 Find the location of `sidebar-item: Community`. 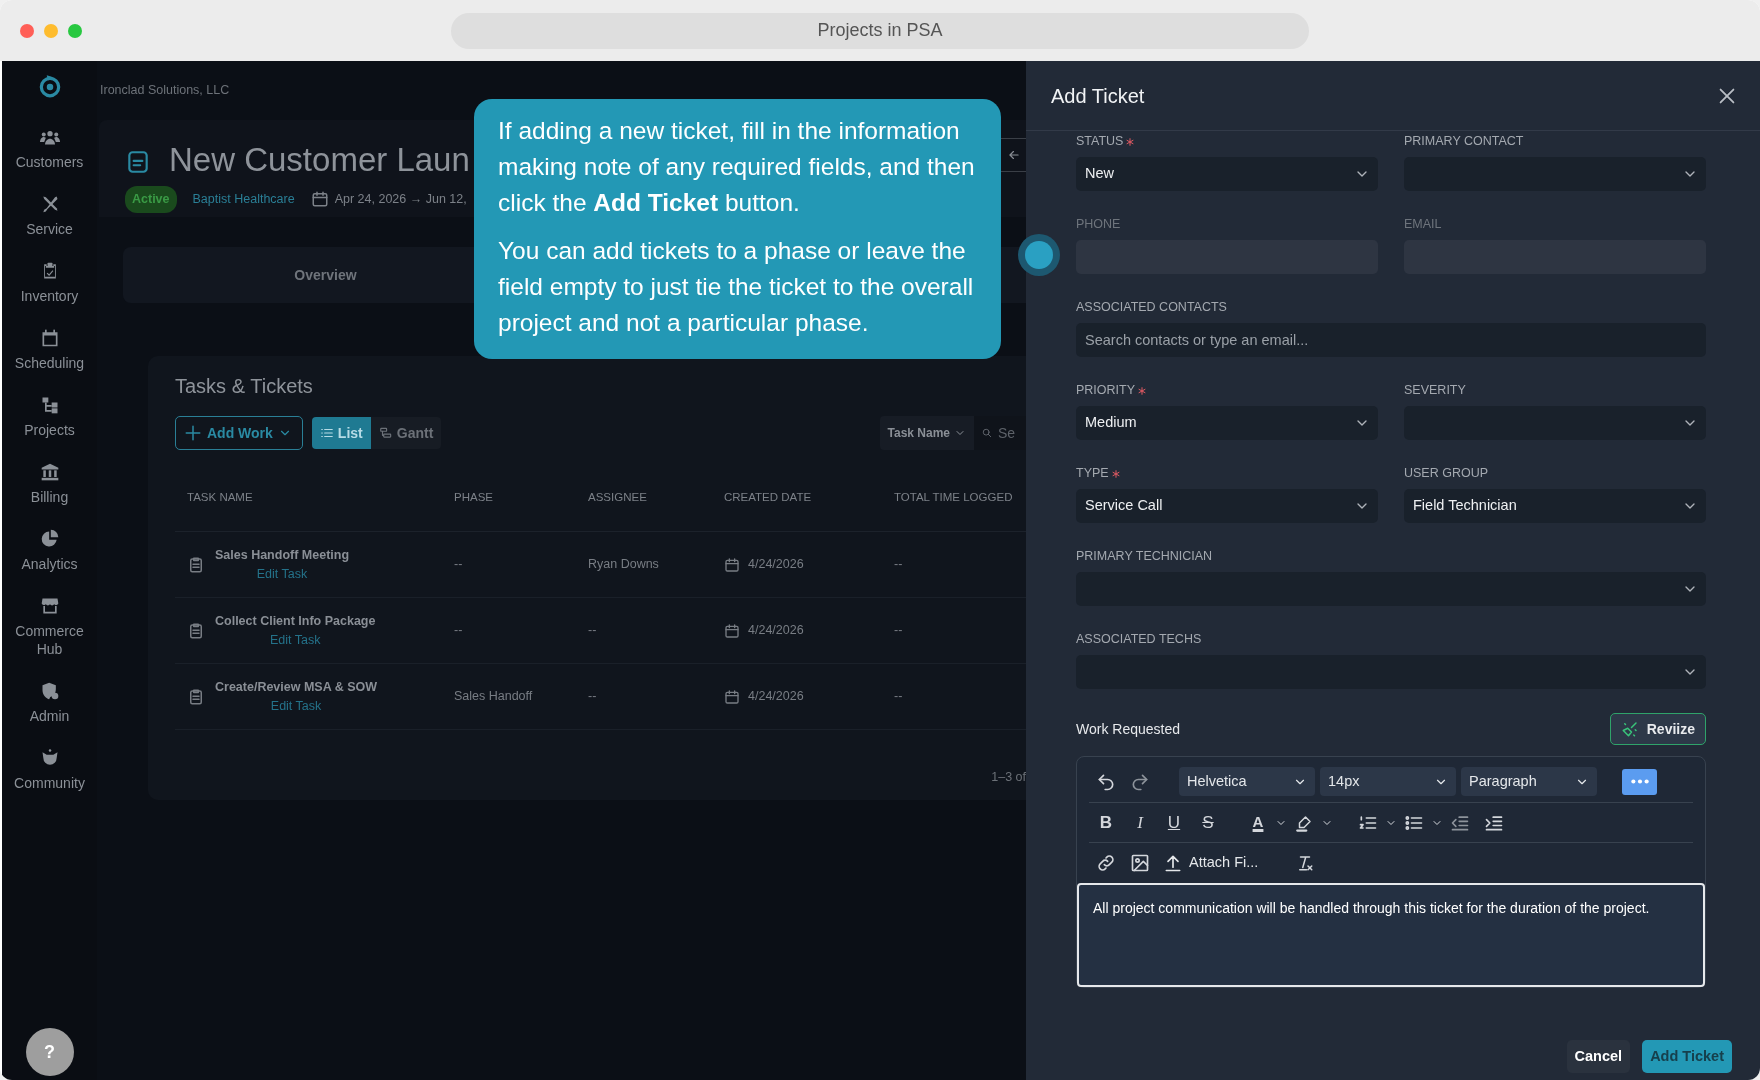

sidebar-item: Community is located at coordinates (49, 770).